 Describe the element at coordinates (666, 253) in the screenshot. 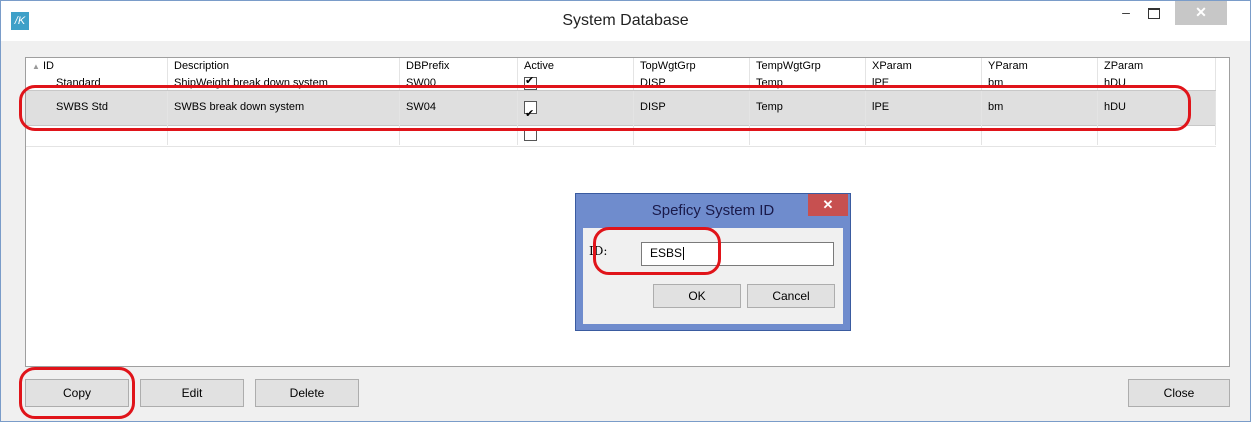

I see `system-id-value: ESBS` at that location.